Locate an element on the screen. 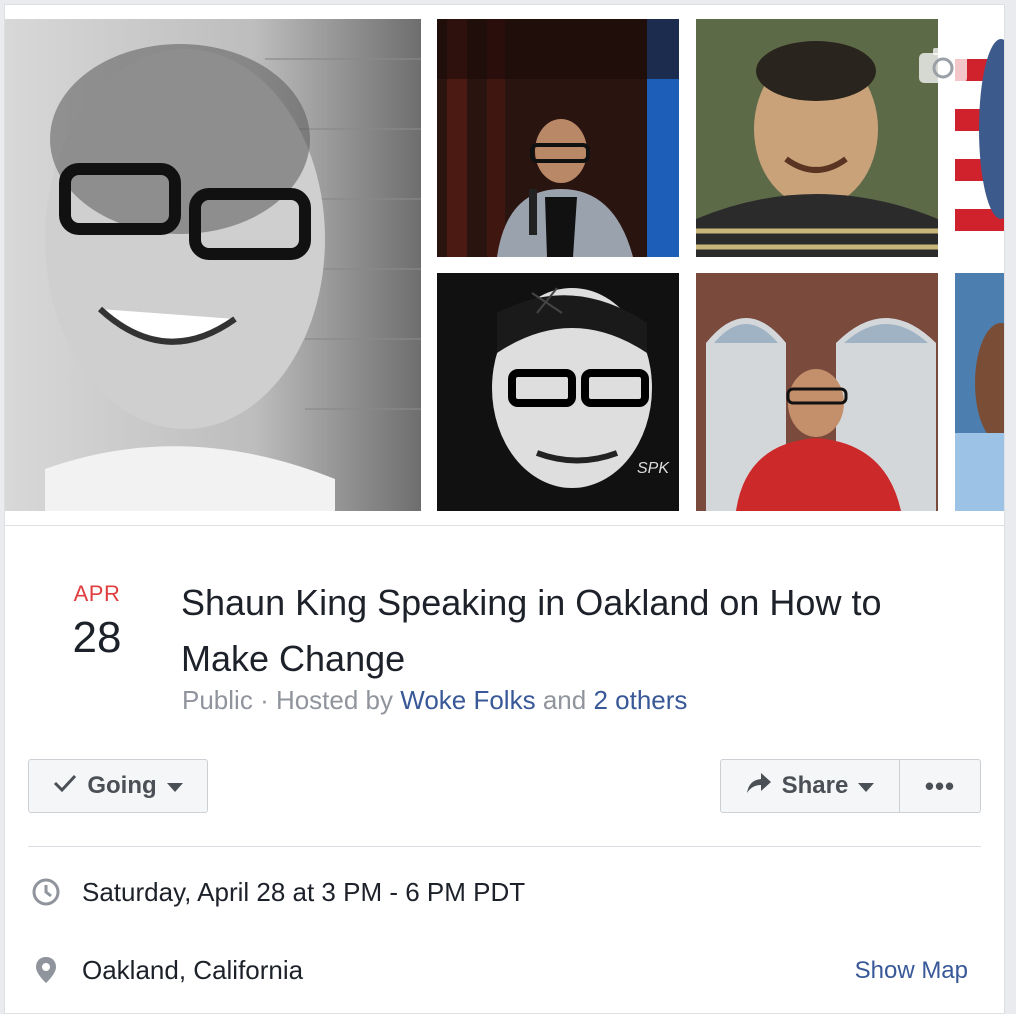  show-map-link: Show Map is located at coordinates (911, 971).